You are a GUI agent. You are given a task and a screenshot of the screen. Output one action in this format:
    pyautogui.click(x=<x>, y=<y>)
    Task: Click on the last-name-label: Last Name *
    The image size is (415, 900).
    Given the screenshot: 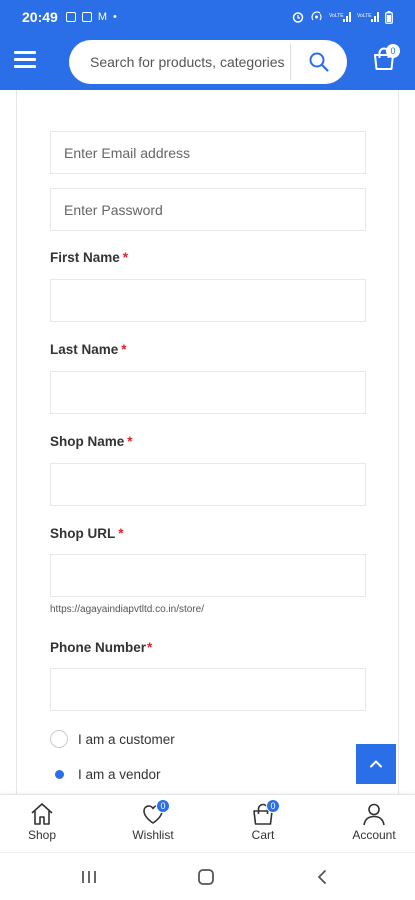 What is the action you would take?
    pyautogui.click(x=88, y=349)
    